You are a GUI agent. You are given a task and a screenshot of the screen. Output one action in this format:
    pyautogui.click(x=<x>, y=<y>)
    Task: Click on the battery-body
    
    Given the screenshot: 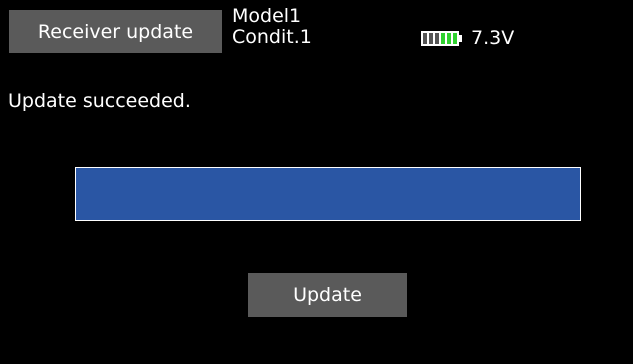 What is the action you would take?
    pyautogui.click(x=440, y=38)
    